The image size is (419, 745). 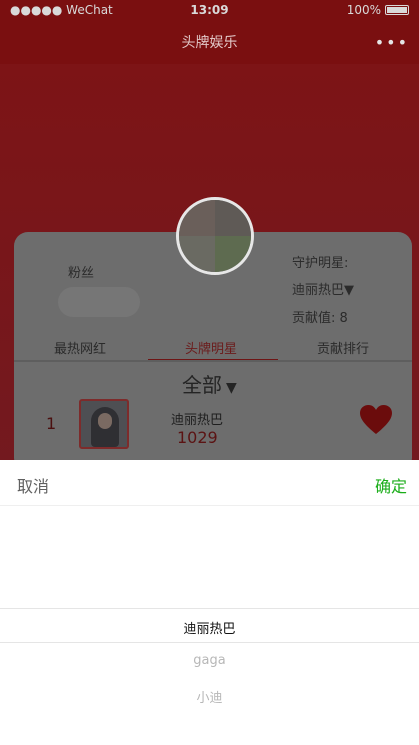 I want to click on picker-option: gaga, so click(x=209, y=660).